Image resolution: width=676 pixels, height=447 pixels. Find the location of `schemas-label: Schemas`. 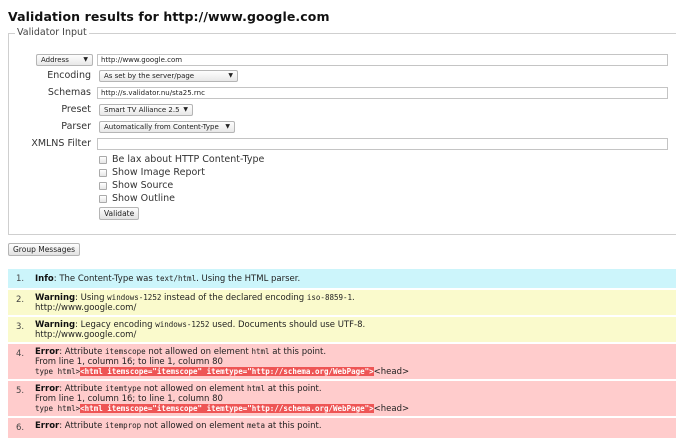

schemas-label: Schemas is located at coordinates (69, 92).